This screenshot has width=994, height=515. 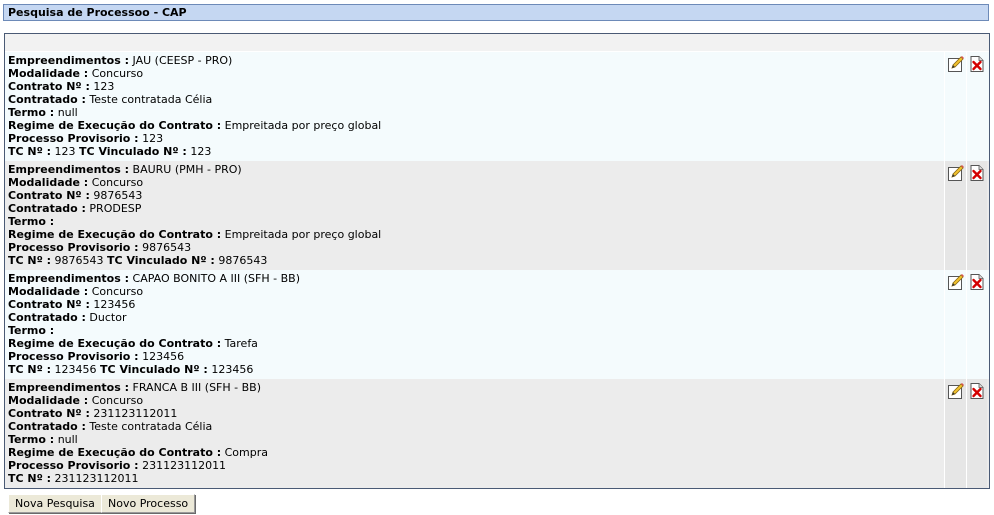 I want to click on field-value: BAURU (PMH - PRO), so click(x=187, y=169).